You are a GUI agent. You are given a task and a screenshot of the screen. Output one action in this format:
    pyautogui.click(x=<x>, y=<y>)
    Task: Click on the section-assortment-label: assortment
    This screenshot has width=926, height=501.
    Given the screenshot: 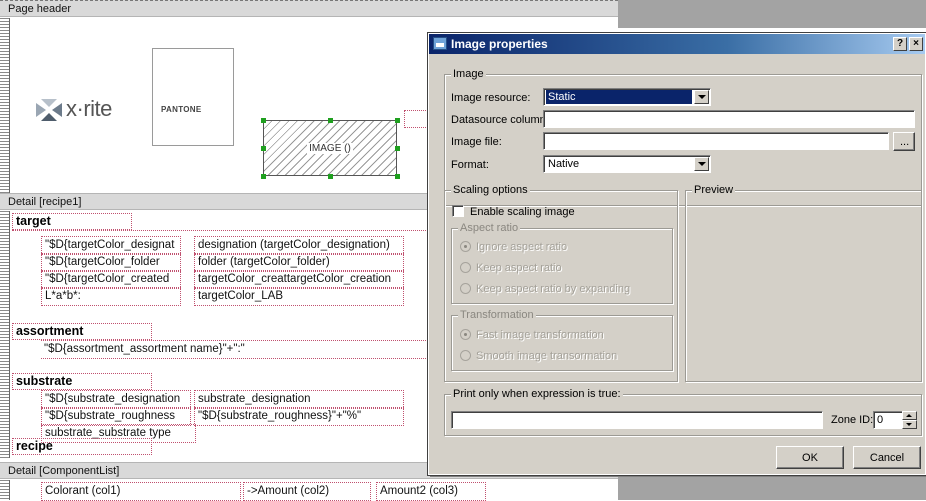 What is the action you would take?
    pyautogui.click(x=50, y=331)
    